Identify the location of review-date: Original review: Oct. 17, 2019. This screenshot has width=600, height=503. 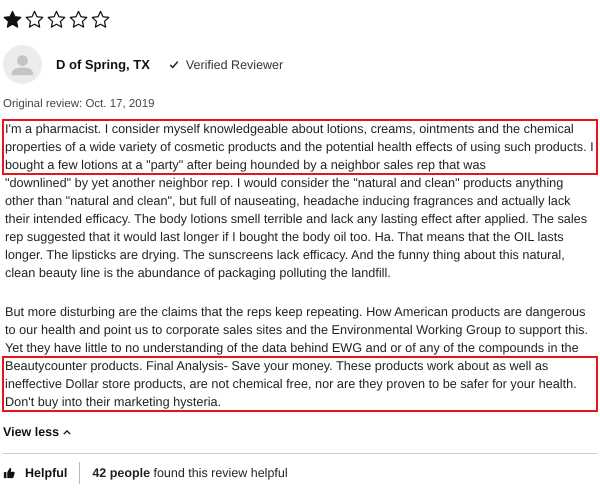
(79, 104).